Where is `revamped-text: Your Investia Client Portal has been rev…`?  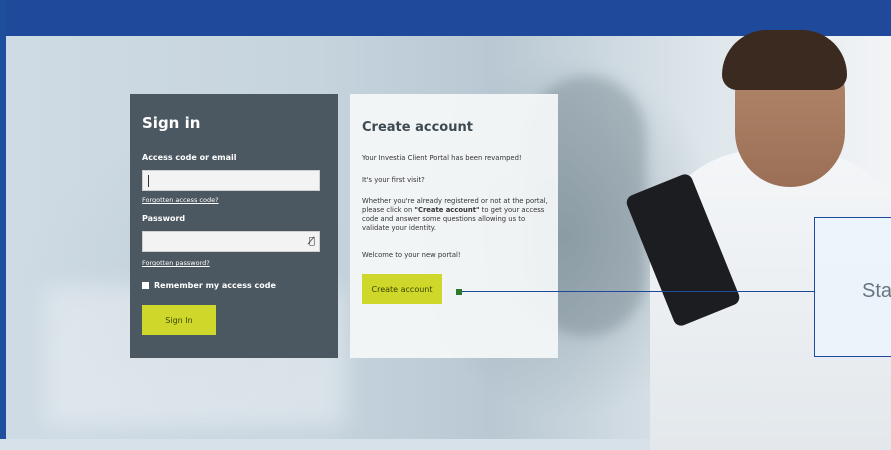
revamped-text: Your Investia Client Portal has been rev… is located at coordinates (442, 158).